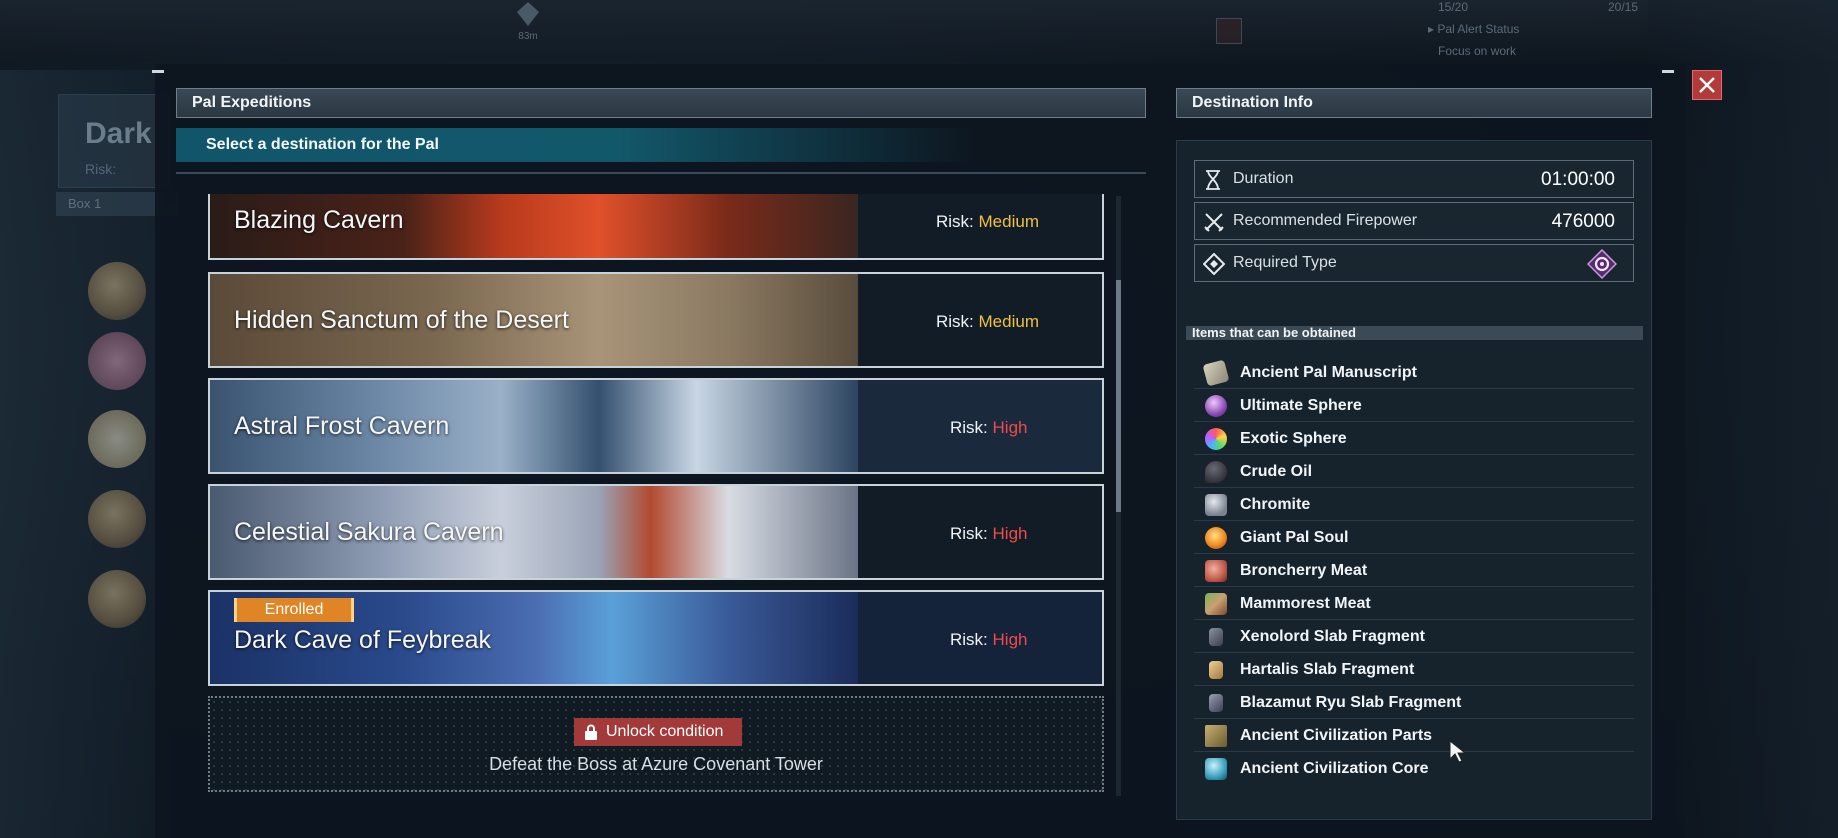 The height and width of the screenshot is (838, 1838). Describe the element at coordinates (656, 764) in the screenshot. I see `unlock-condition-text: Defeat the Boss at Azure Covenant Tower` at that location.